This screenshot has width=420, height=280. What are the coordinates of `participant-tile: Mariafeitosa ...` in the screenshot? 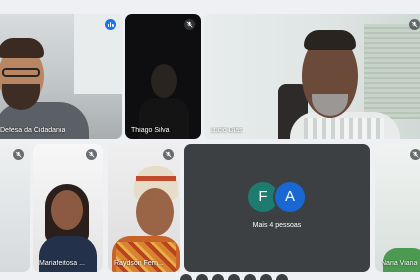 It's located at (68, 208).